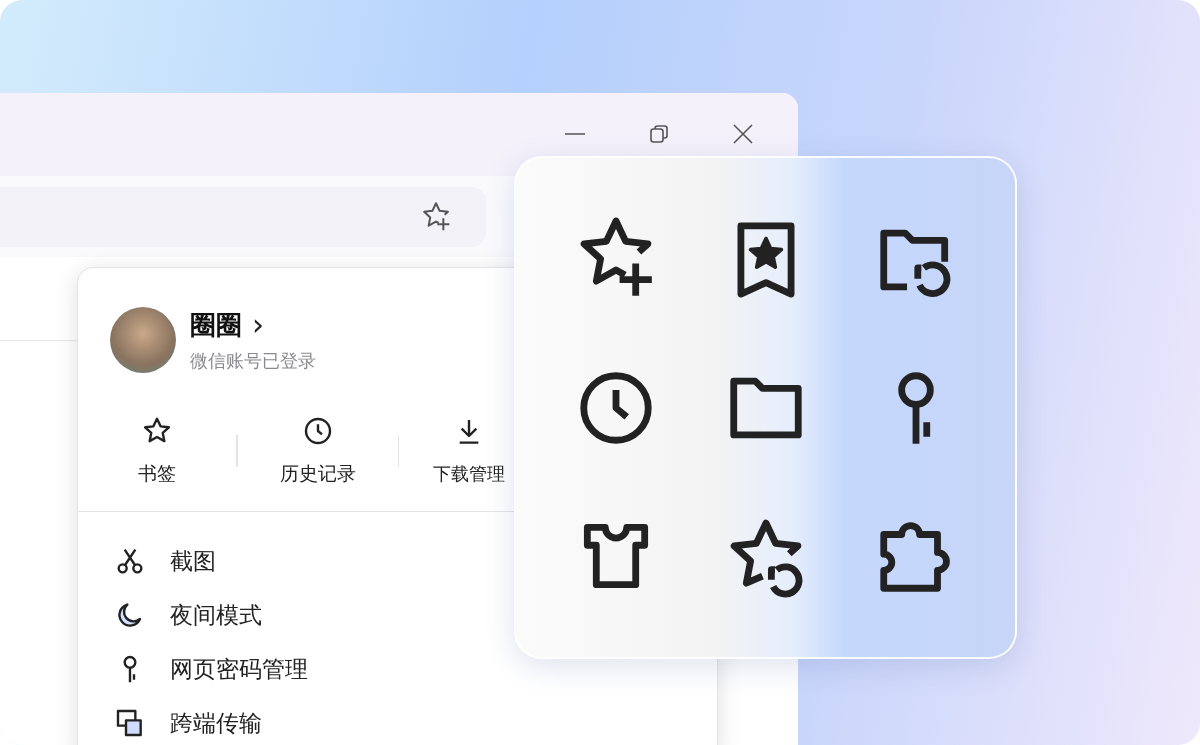 This screenshot has width=1200, height=745. What do you see at coordinates (253, 360) in the screenshot?
I see `login-status: 微信账号已登录` at bounding box center [253, 360].